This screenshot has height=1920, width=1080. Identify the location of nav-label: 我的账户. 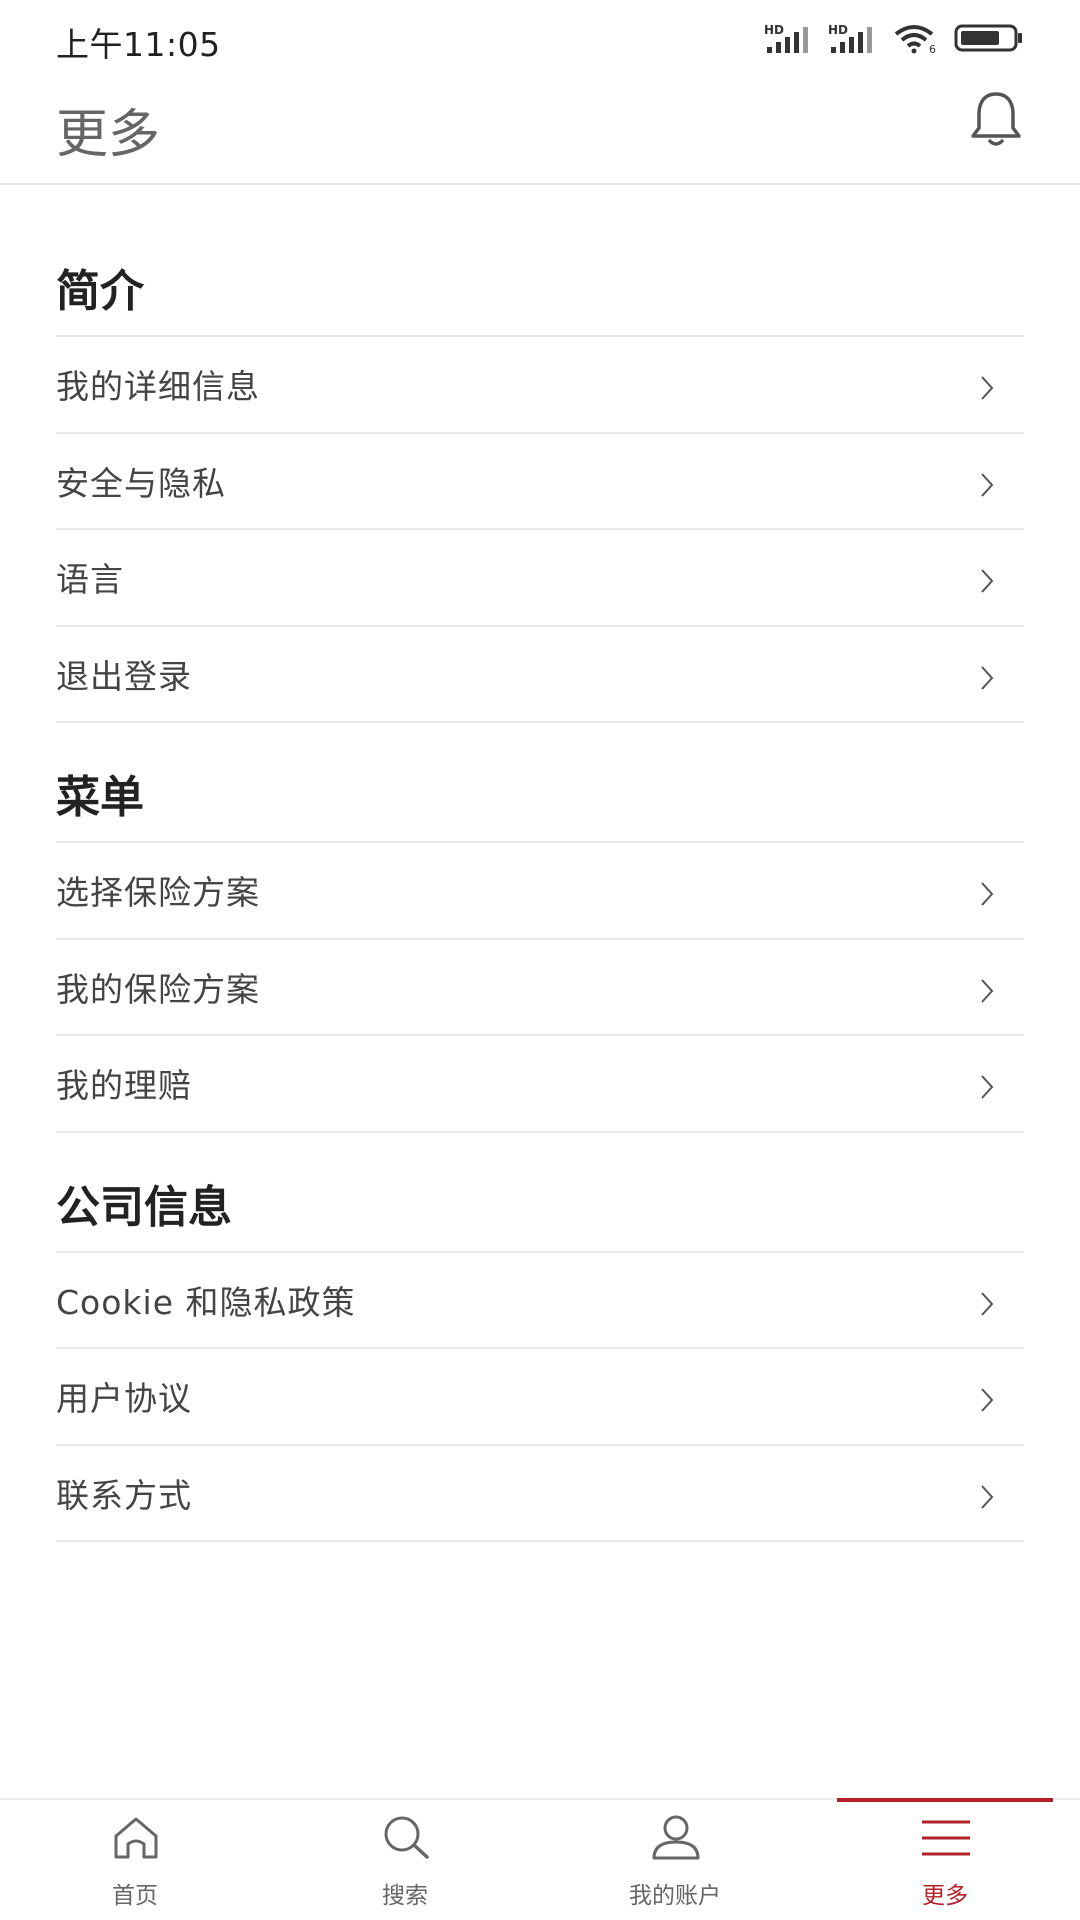
(675, 1896).